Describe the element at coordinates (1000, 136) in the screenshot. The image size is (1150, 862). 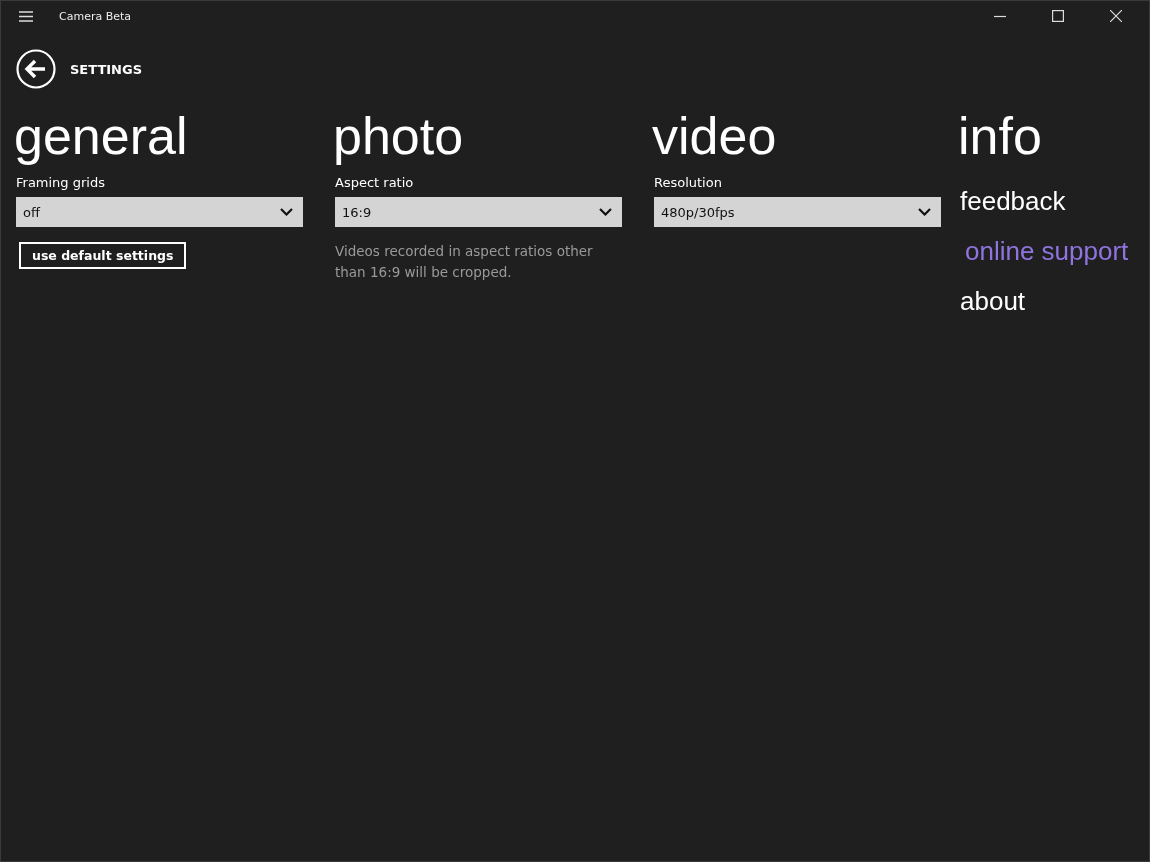
I see `section-heading: info` at that location.